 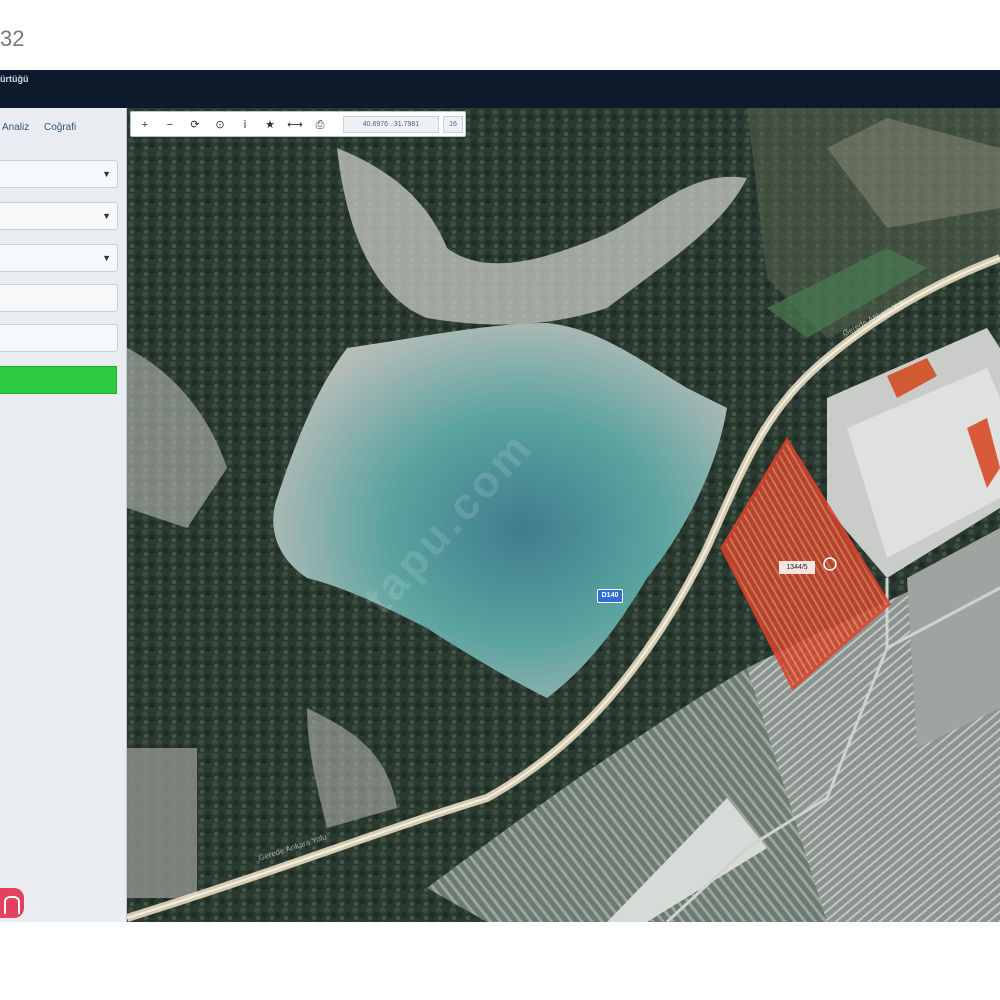 What do you see at coordinates (15, 127) in the screenshot?
I see `tab-analiz: Analiz` at bounding box center [15, 127].